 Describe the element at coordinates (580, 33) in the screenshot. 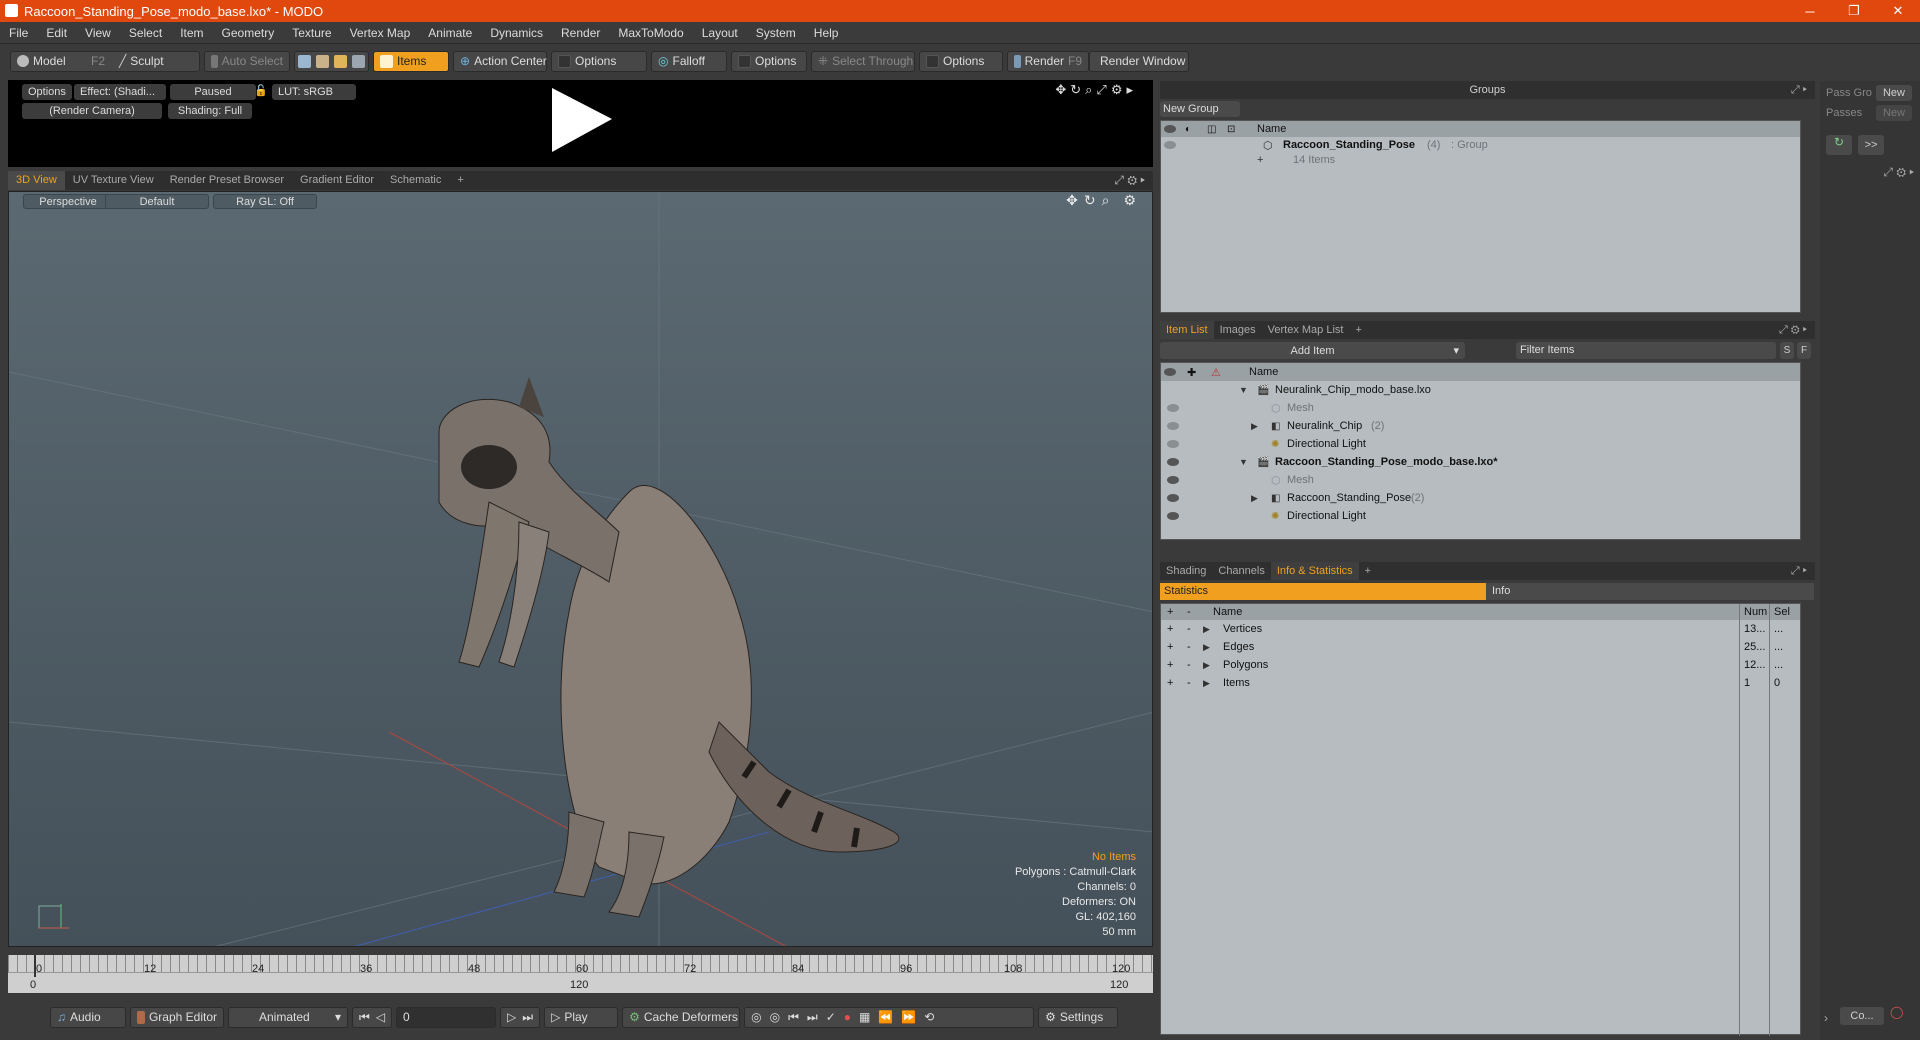

I see `menu-render: Render` at that location.